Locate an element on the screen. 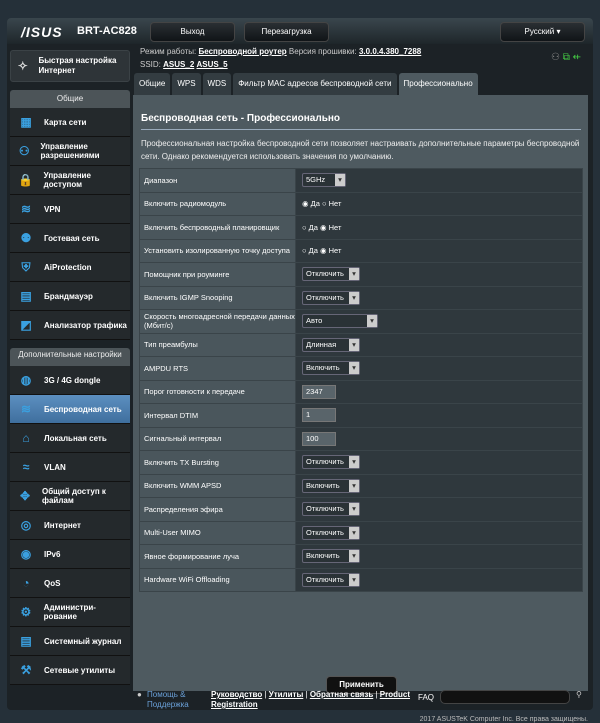  setting-input: 1 is located at coordinates (319, 415).